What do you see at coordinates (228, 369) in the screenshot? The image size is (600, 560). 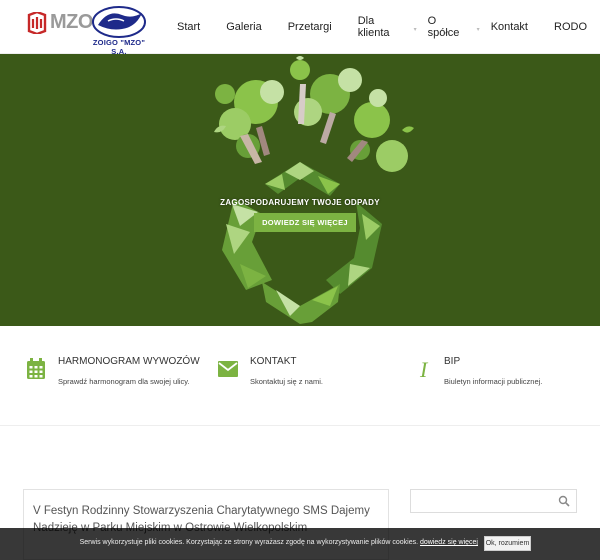 I see `envelope-icon` at bounding box center [228, 369].